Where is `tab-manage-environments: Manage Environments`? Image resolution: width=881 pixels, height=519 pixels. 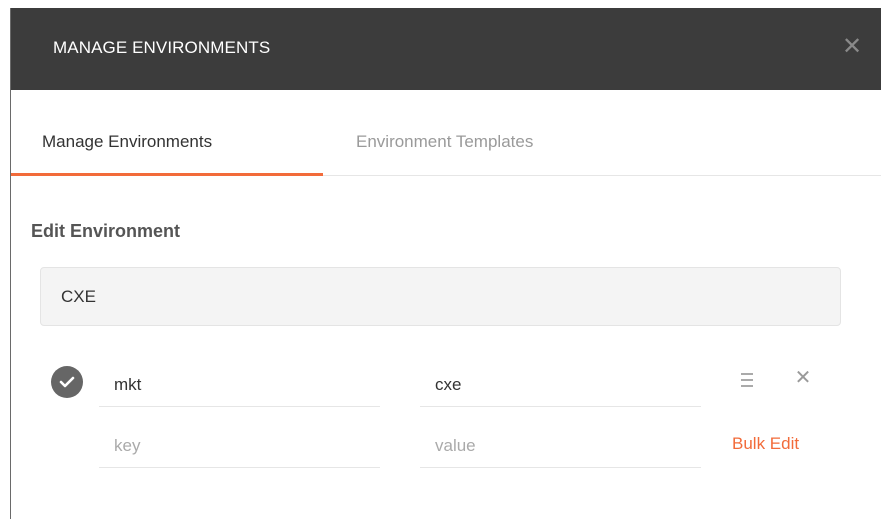 tab-manage-environments: Manage Environments is located at coordinates (127, 142).